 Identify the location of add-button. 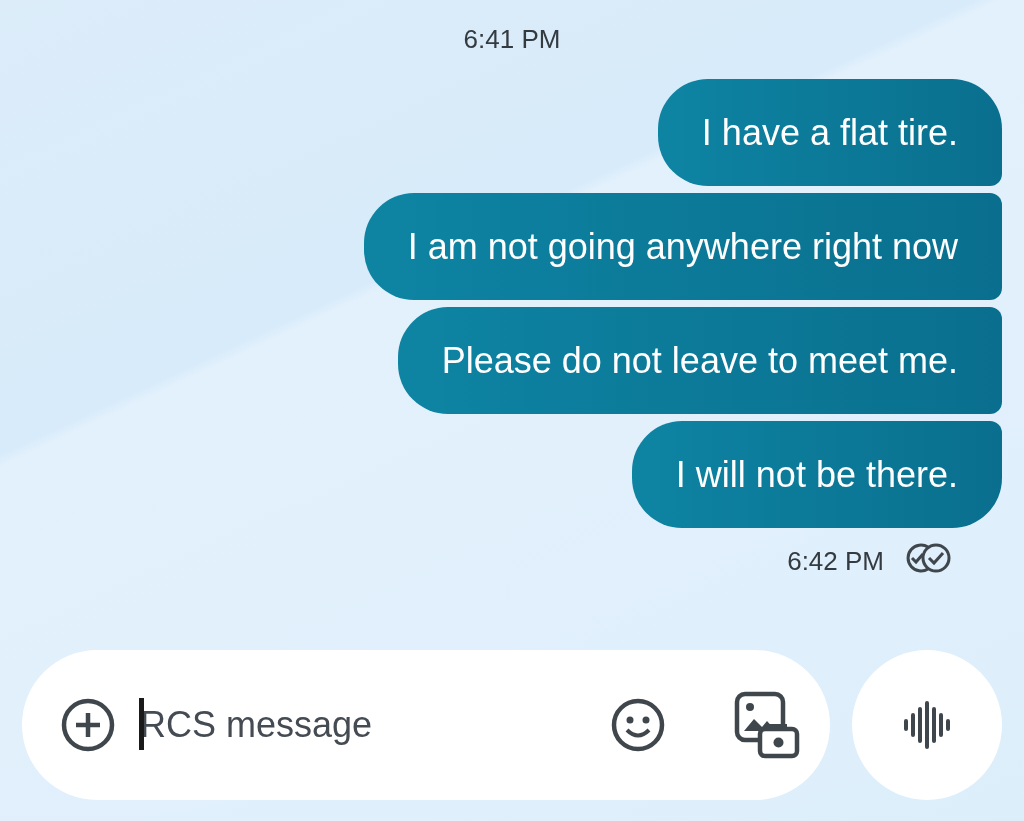
(88, 725).